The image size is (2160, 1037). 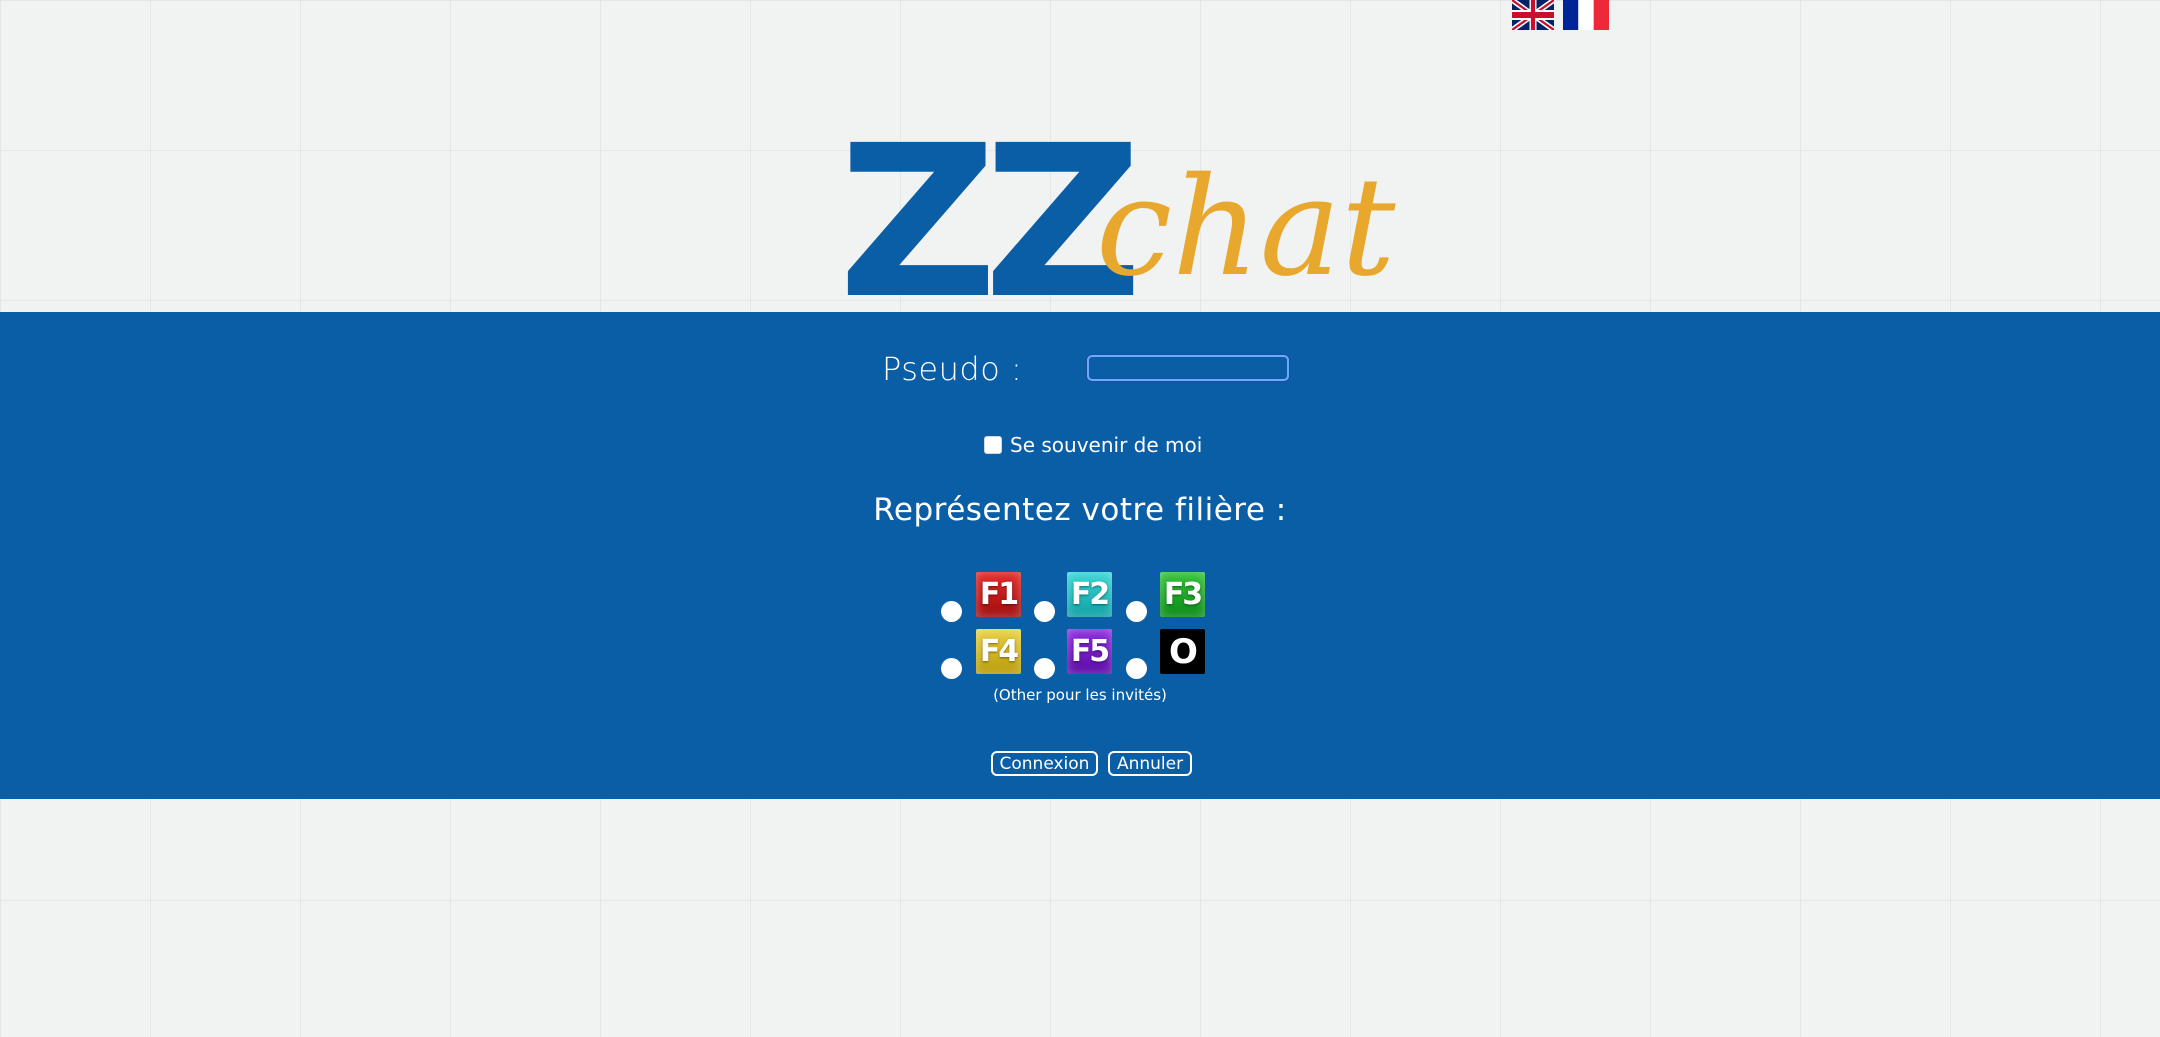 What do you see at coordinates (1089, 651) in the screenshot?
I see `f5-badge-icon: F5` at bounding box center [1089, 651].